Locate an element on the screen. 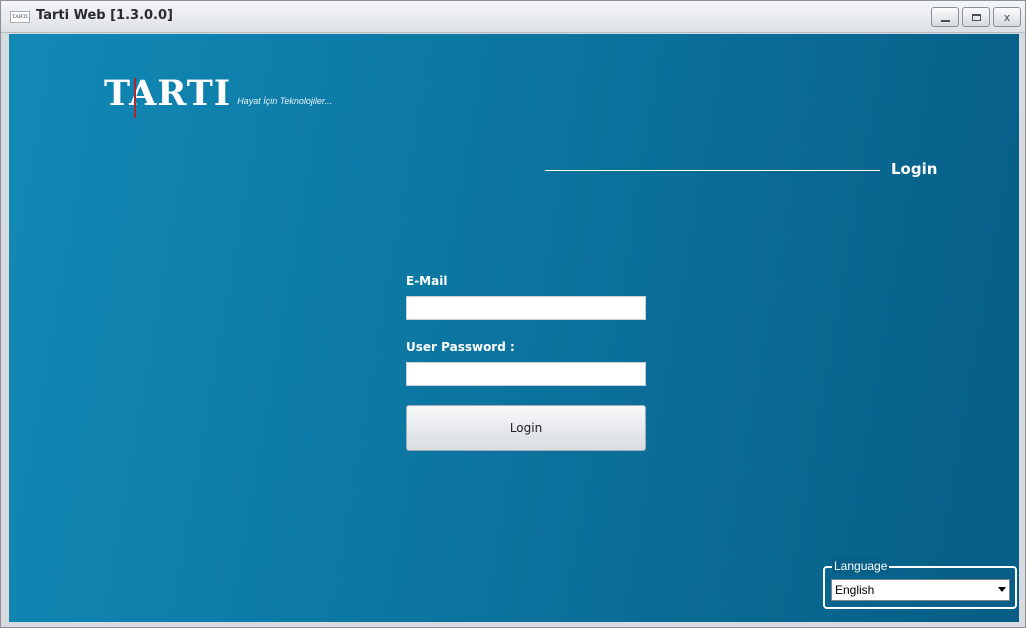 The width and height of the screenshot is (1026, 628). password-field is located at coordinates (526, 374).